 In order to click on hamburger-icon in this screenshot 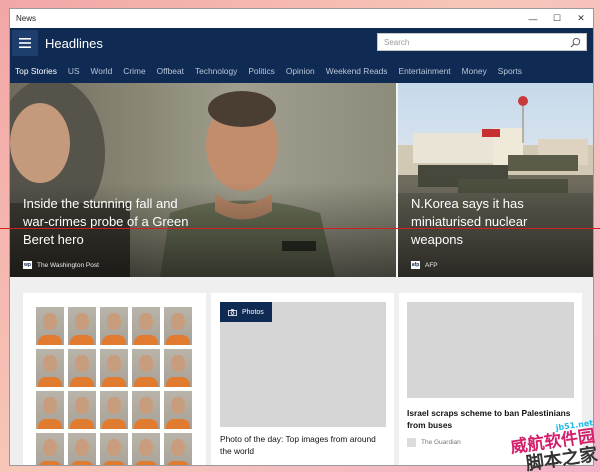, I will do `click(25, 43)`.